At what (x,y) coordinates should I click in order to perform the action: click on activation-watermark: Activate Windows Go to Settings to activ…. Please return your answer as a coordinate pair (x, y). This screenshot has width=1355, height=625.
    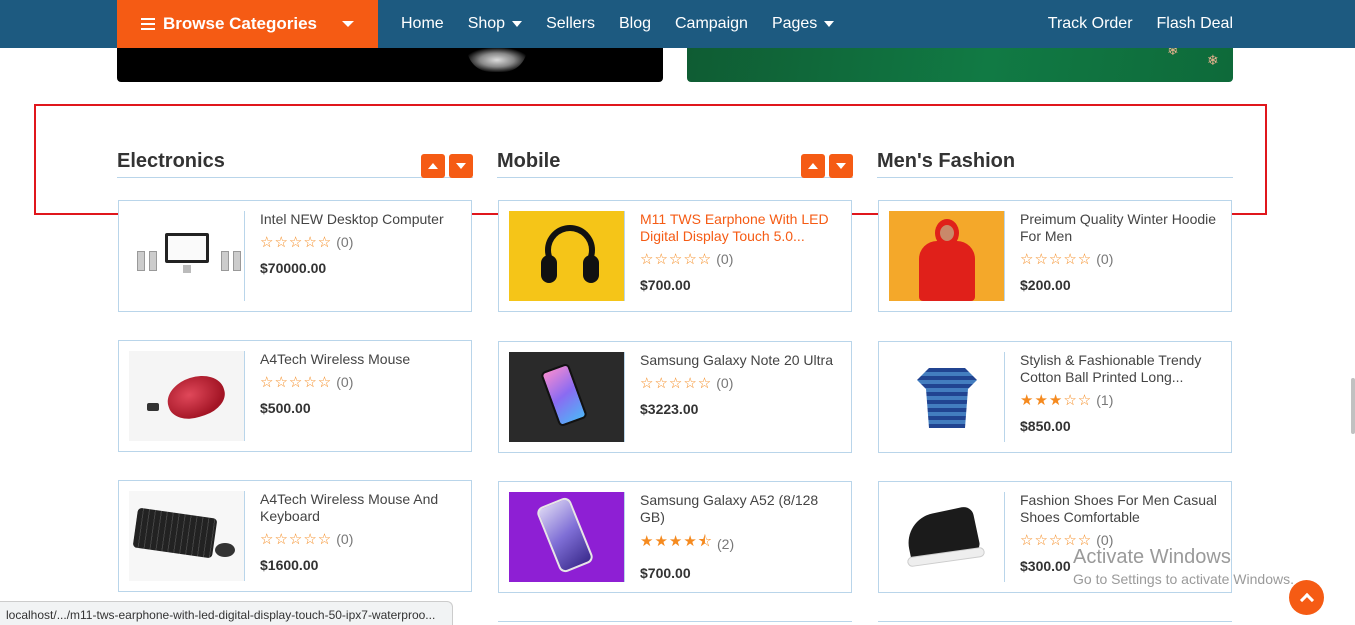
    Looking at the image, I should click on (1183, 566).